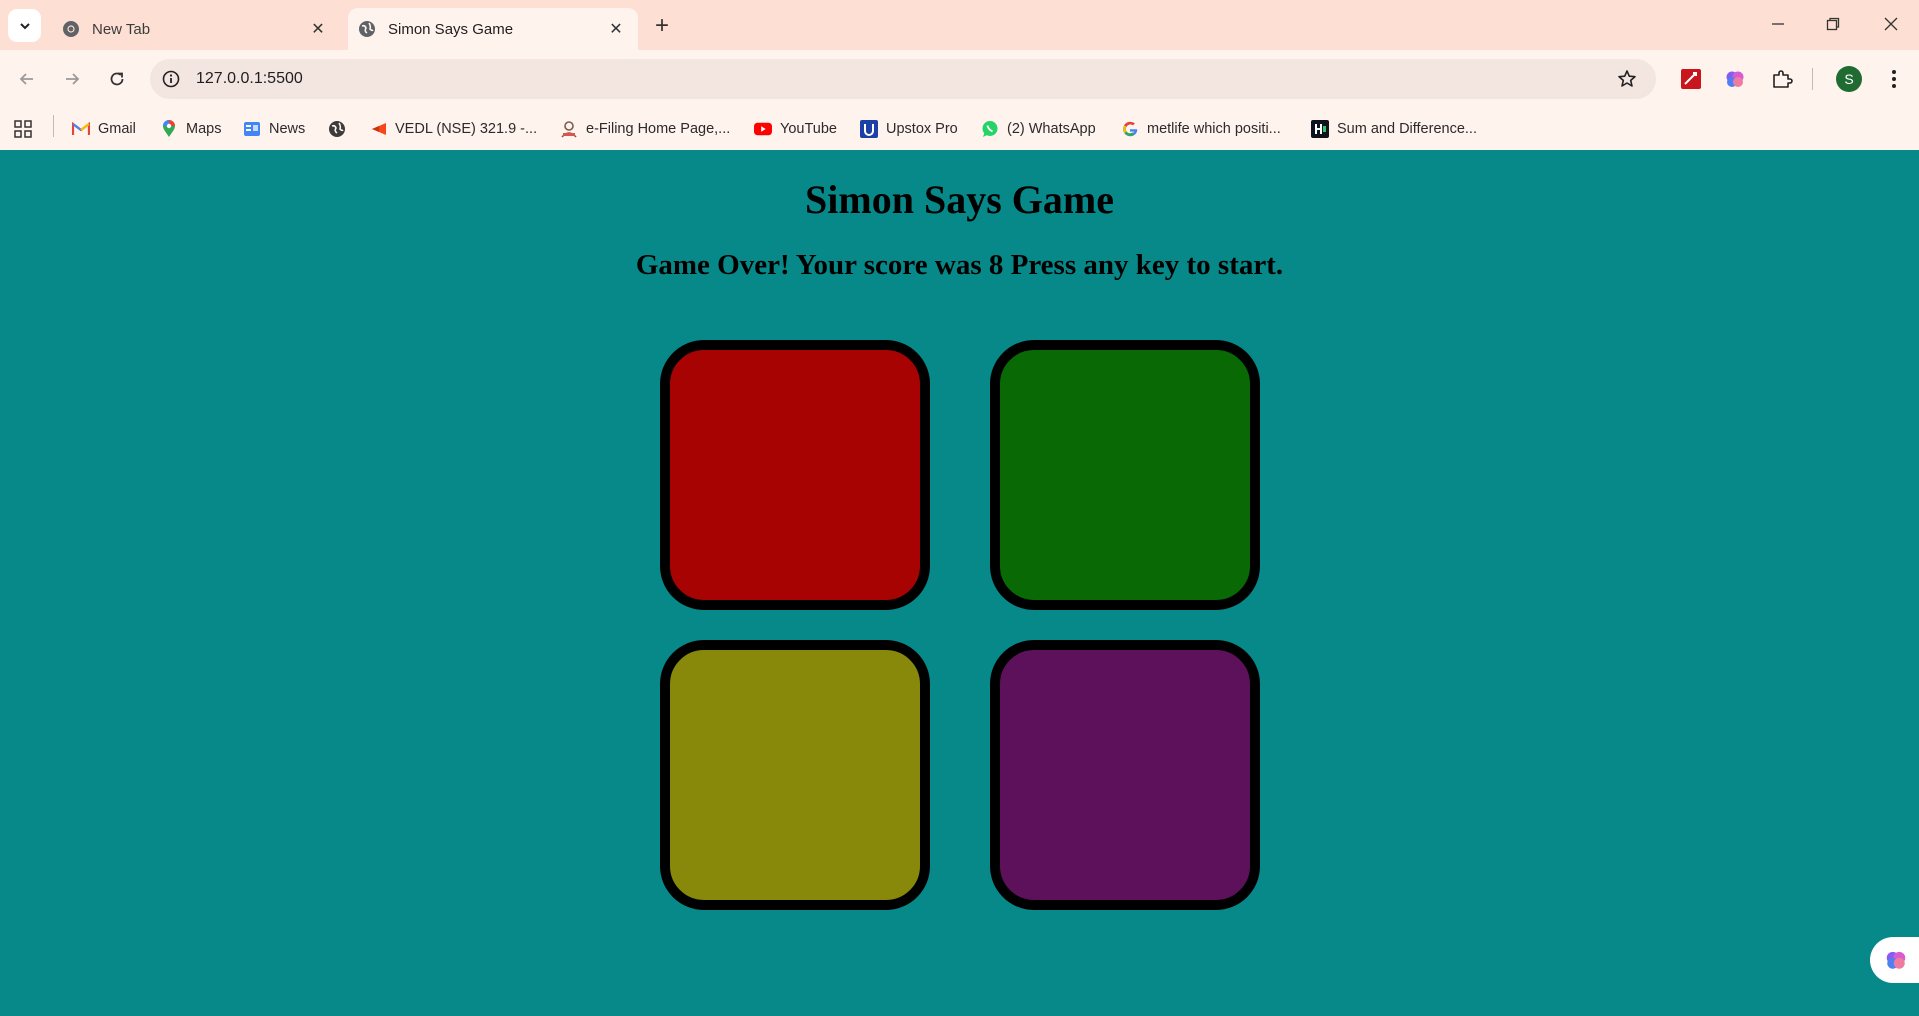 Image resolution: width=1919 pixels, height=1016 pixels. I want to click on bookmark-globe, so click(341, 129).